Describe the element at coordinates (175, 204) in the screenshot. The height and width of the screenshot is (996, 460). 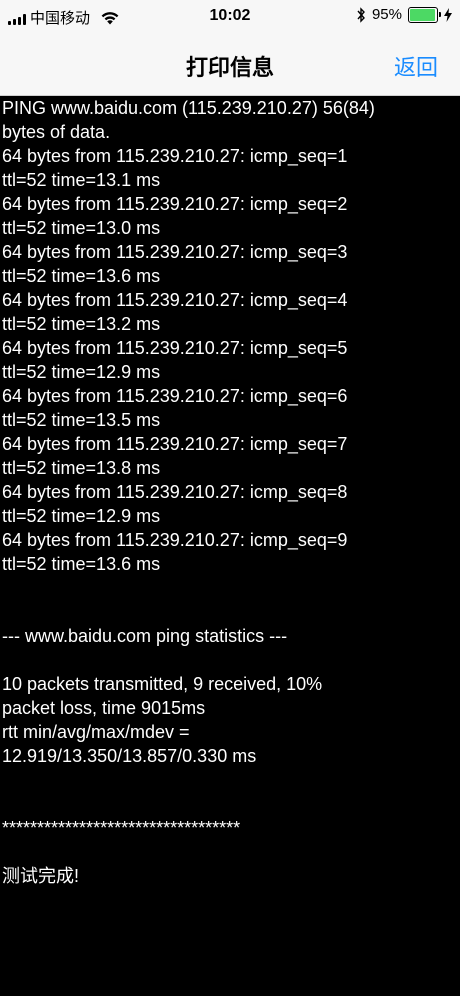
I see `console-line: 64 bytes from 115.239.210.27: icmp_seq=2` at that location.